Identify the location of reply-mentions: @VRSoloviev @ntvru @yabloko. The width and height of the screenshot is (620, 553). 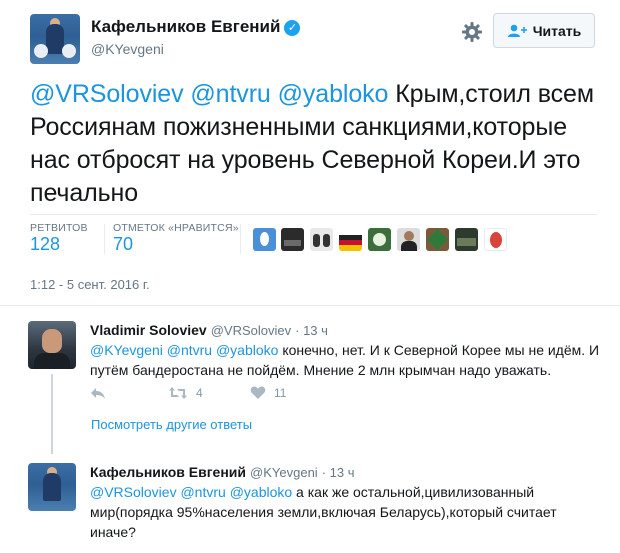
(191, 492).